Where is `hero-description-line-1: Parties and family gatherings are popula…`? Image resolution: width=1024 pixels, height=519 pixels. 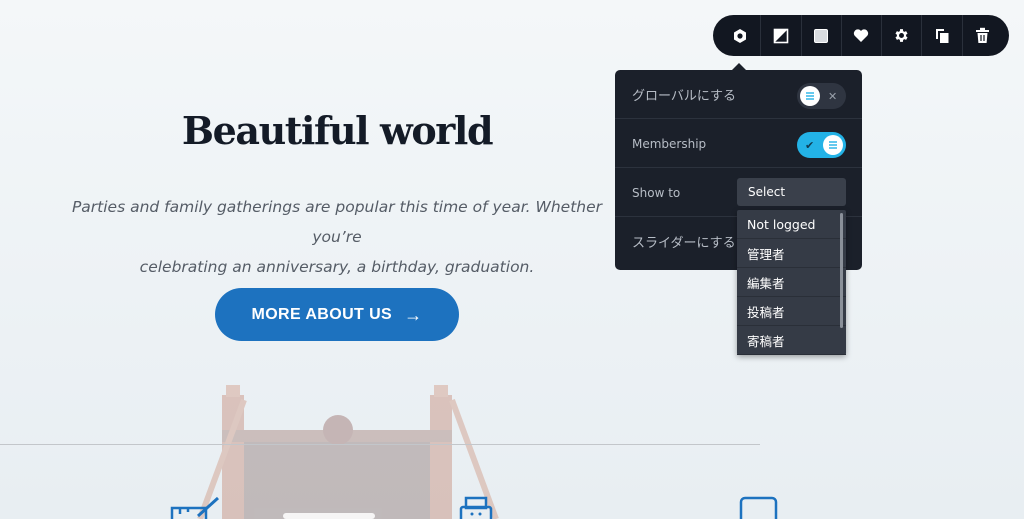 hero-description-line-1: Parties and family gatherings are popula… is located at coordinates (337, 222).